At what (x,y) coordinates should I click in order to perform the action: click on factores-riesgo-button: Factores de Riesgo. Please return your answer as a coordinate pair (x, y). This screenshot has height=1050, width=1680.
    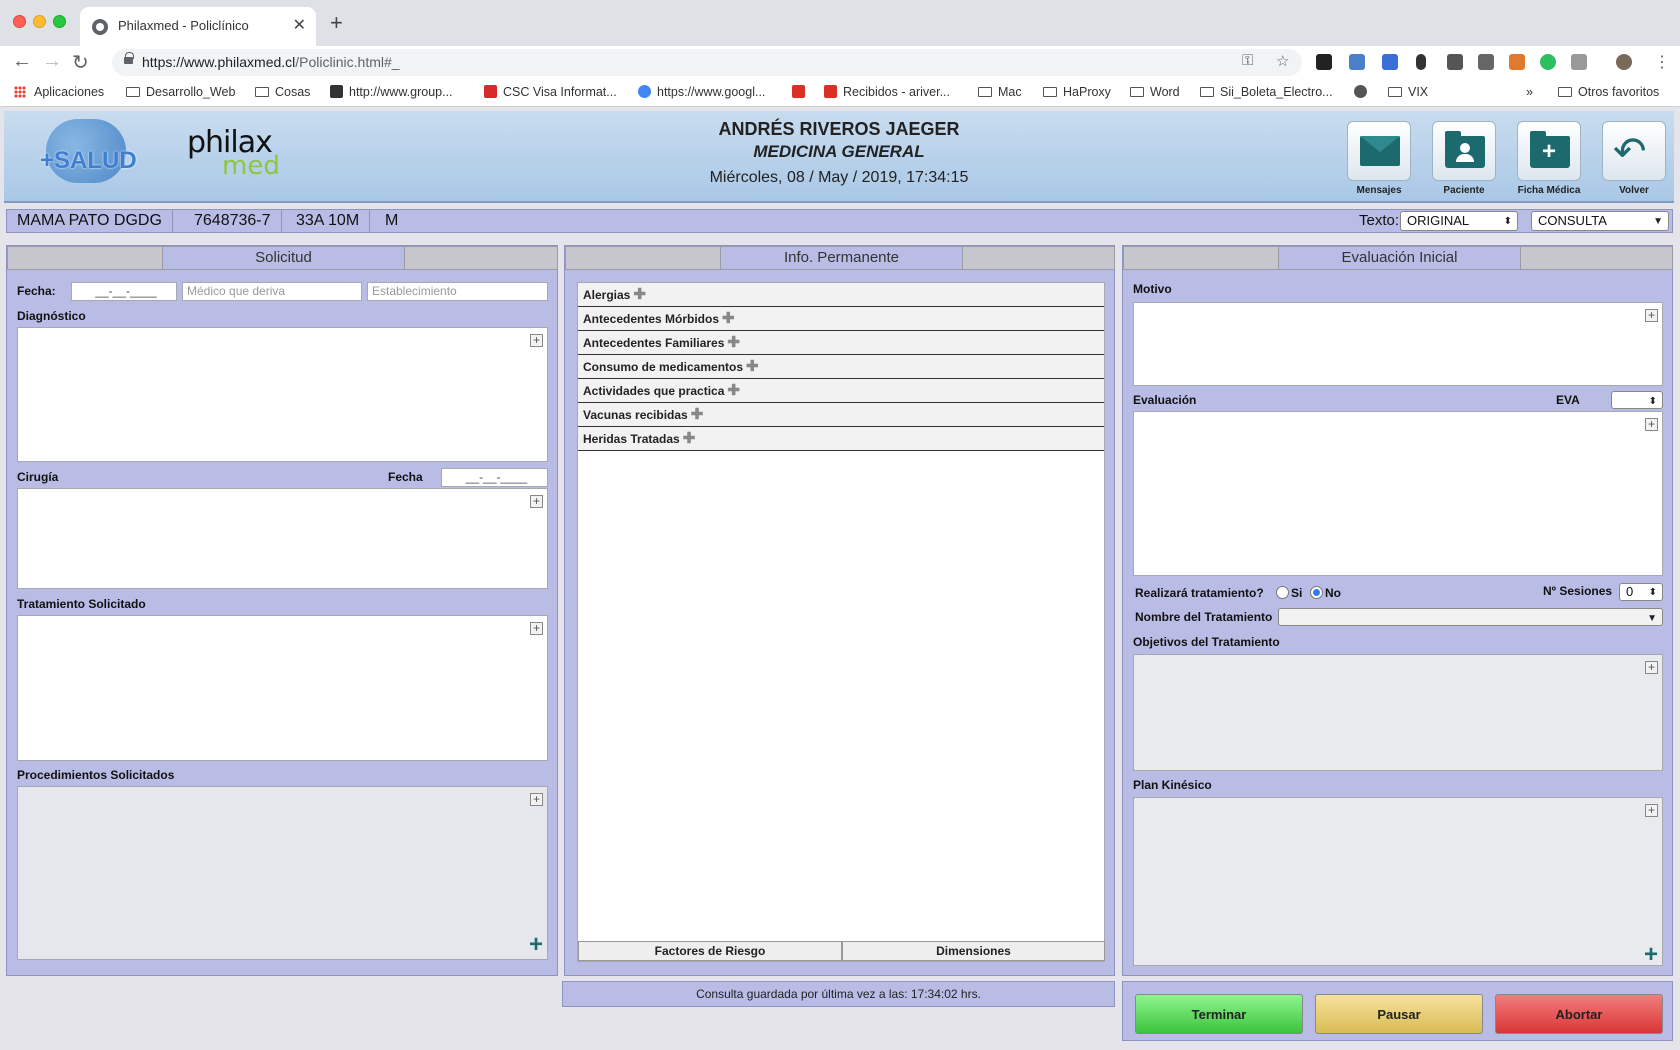
    Looking at the image, I should click on (710, 951).